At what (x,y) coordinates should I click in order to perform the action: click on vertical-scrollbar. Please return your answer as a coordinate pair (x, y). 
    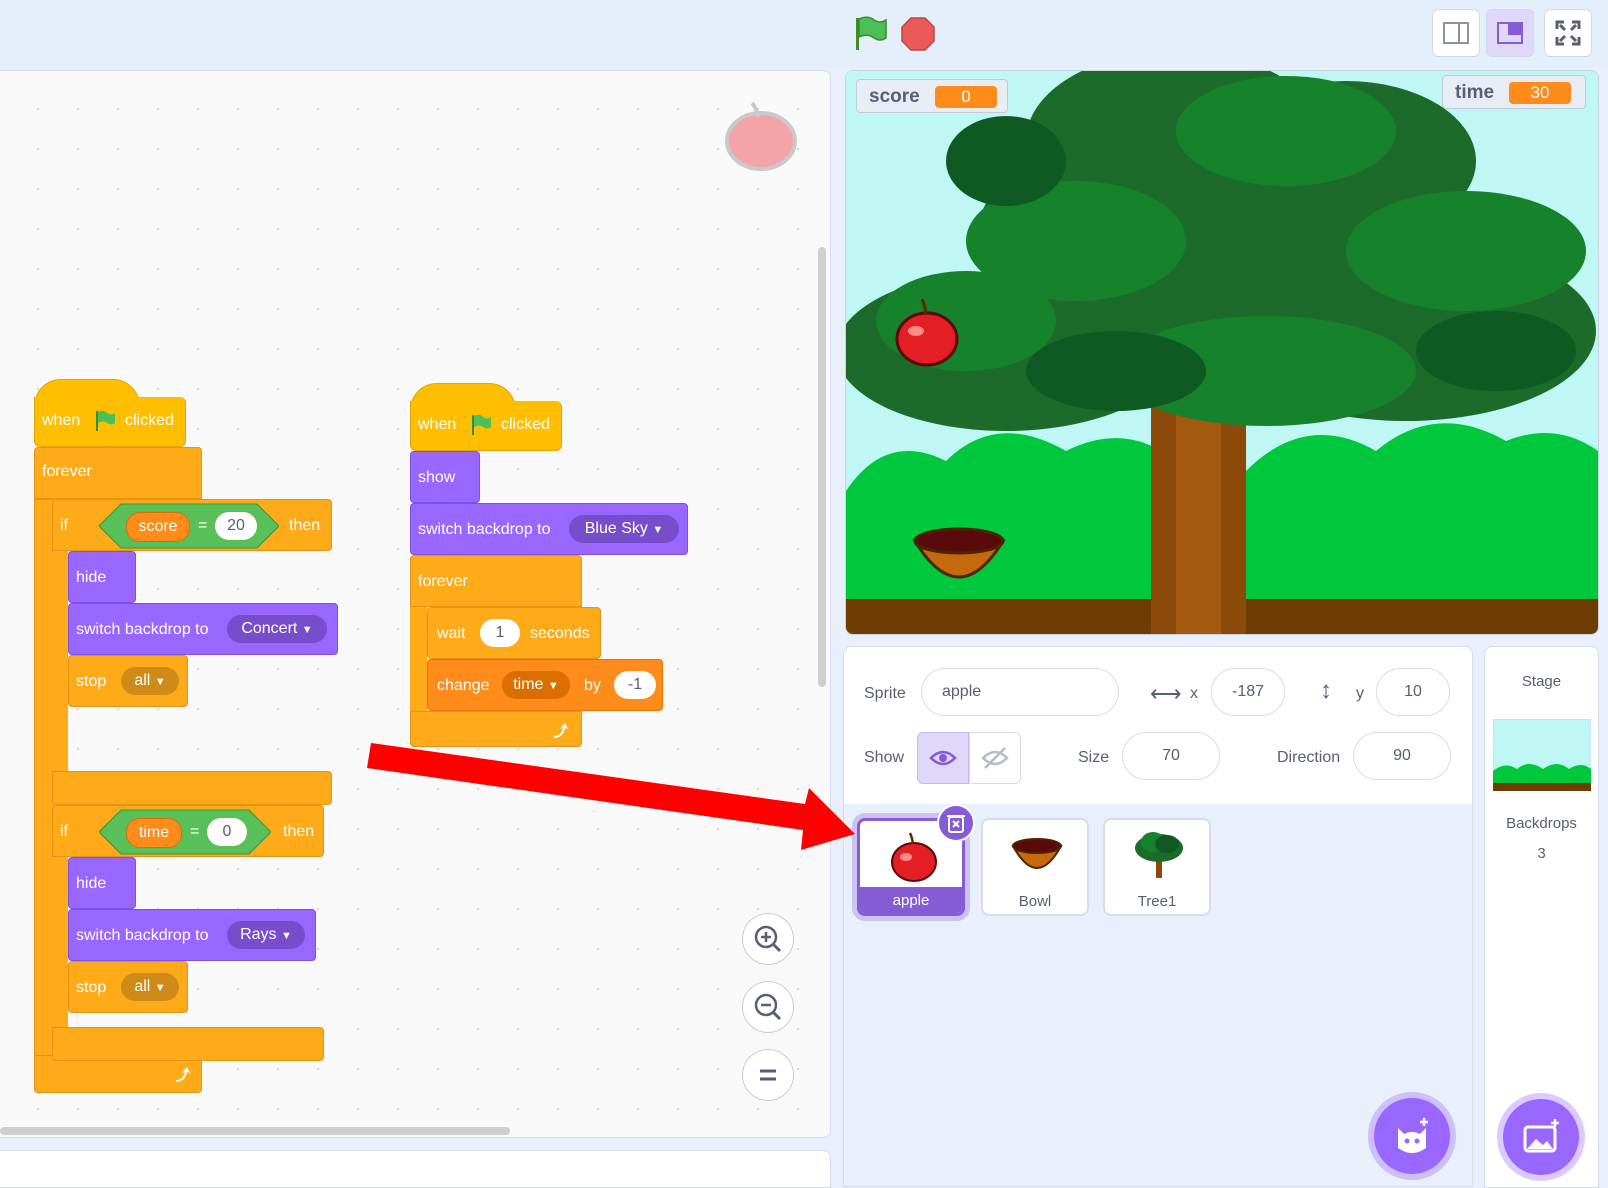
    Looking at the image, I should click on (822, 467).